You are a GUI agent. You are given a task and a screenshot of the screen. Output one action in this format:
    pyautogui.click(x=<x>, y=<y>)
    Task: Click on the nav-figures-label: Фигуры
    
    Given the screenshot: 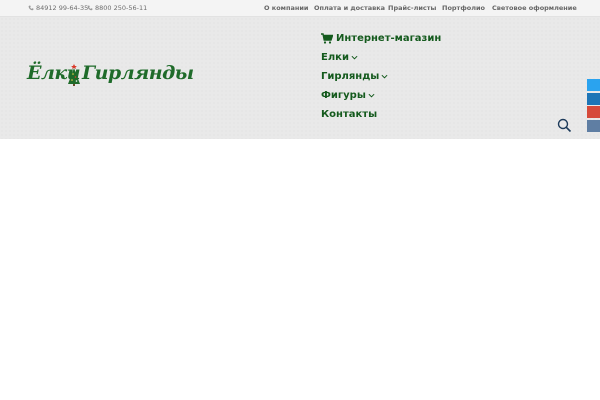 What is the action you would take?
    pyautogui.click(x=343, y=95)
    